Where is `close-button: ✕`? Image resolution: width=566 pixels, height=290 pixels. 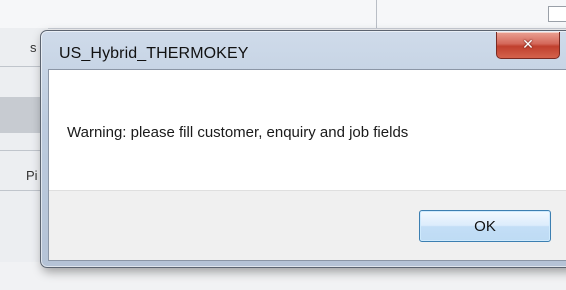 close-button: ✕ is located at coordinates (528, 45).